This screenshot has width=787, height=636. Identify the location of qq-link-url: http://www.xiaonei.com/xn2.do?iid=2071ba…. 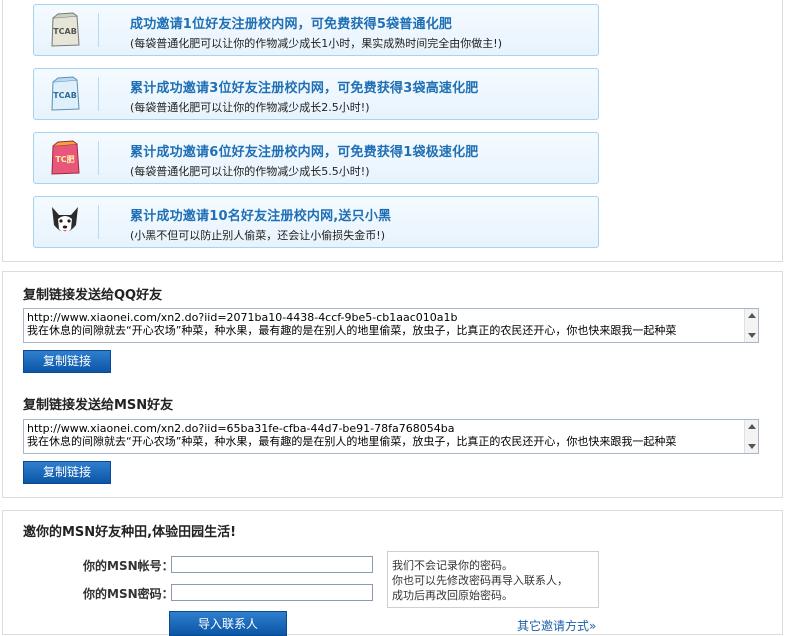
(242, 317).